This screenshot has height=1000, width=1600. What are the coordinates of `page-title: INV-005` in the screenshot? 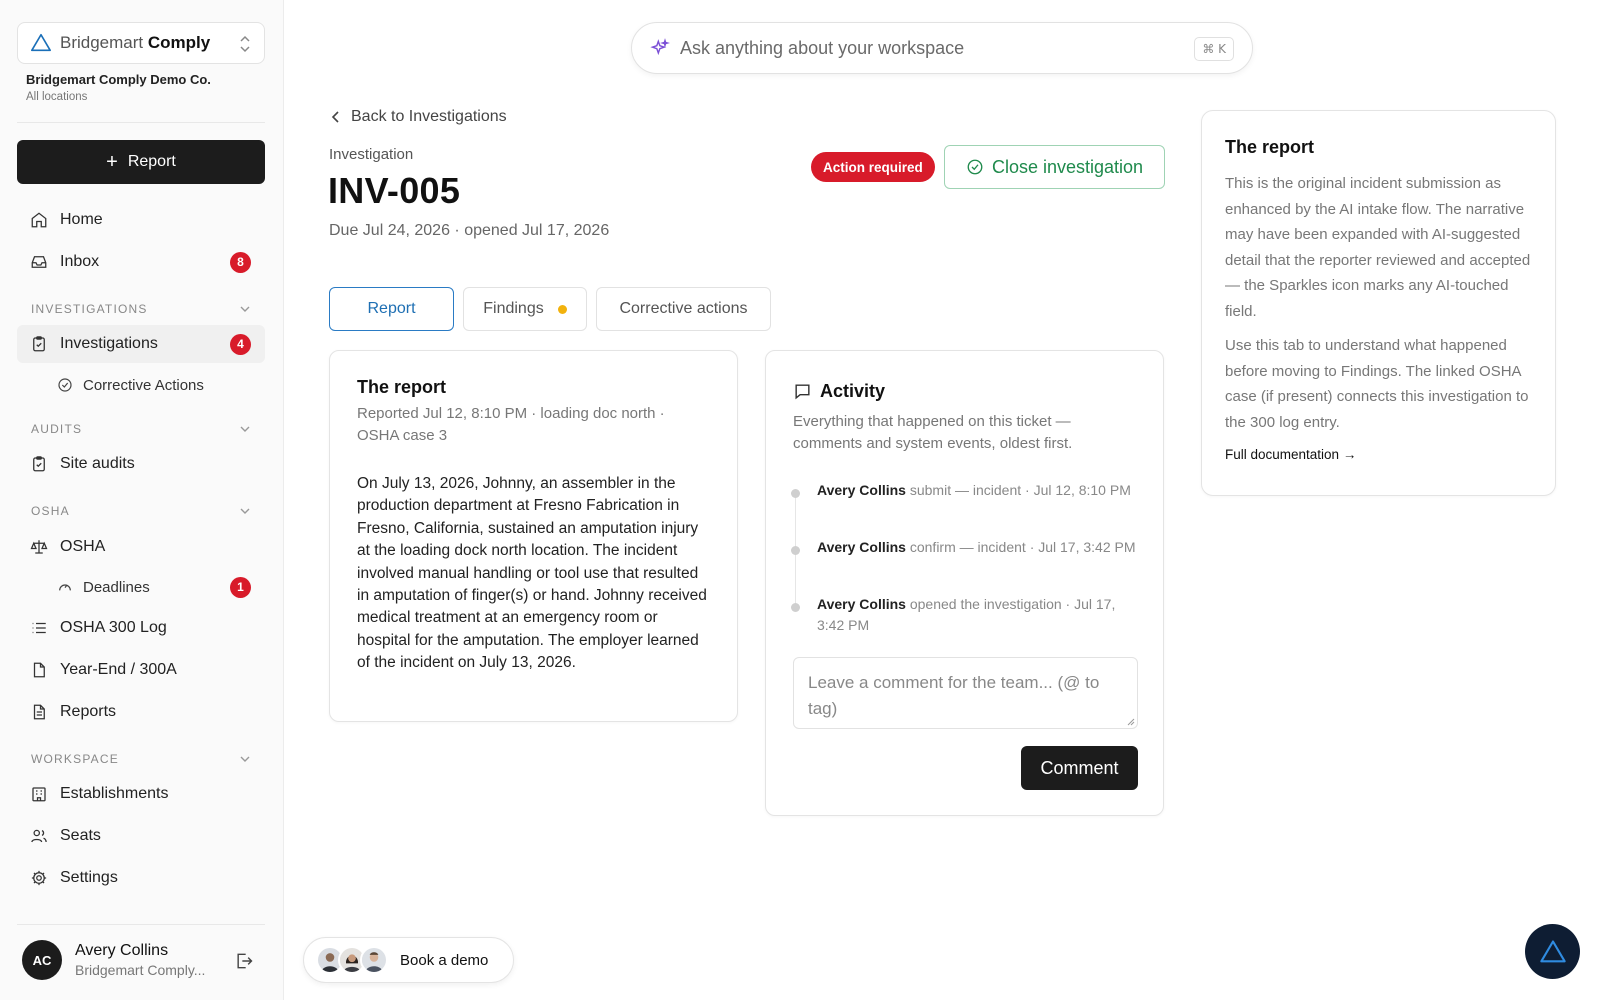 It's located at (394, 190).